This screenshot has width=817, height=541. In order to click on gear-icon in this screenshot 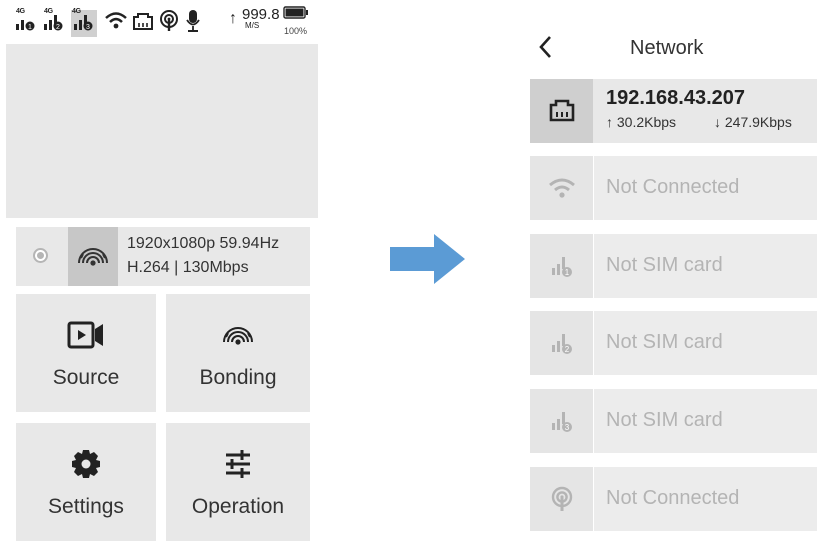, I will do `click(86, 465)`.